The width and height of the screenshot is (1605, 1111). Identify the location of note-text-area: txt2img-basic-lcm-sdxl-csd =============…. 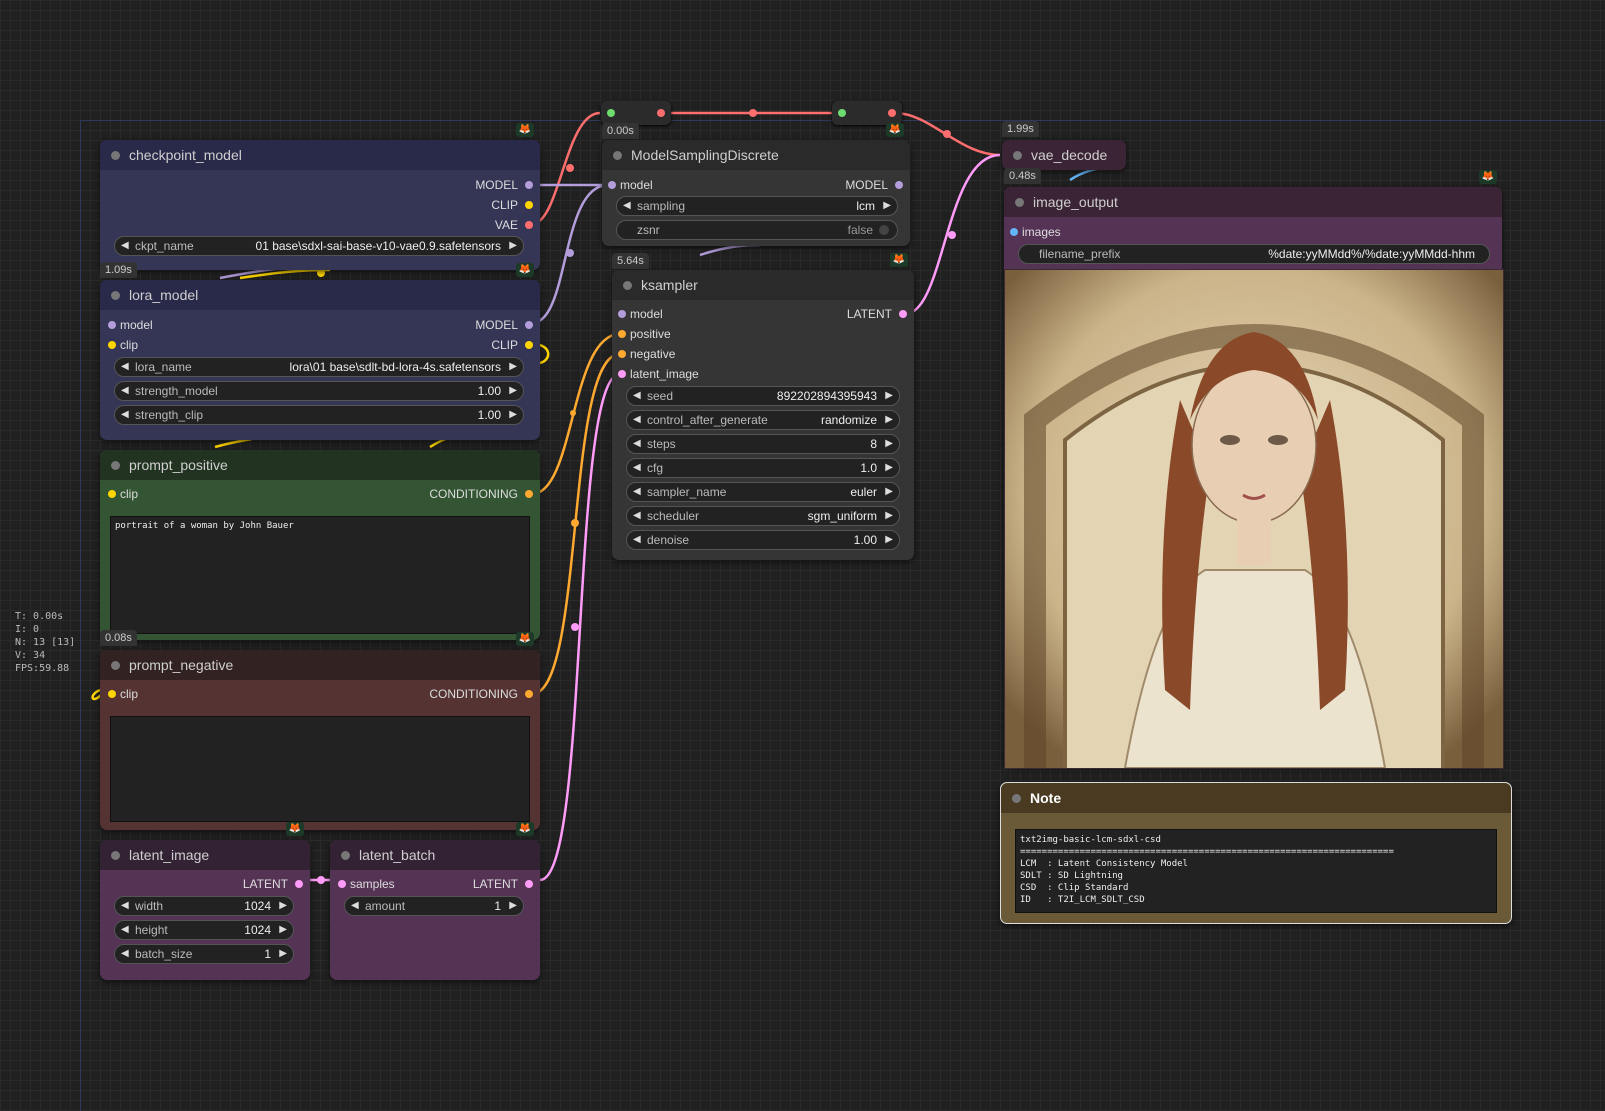
(1256, 871).